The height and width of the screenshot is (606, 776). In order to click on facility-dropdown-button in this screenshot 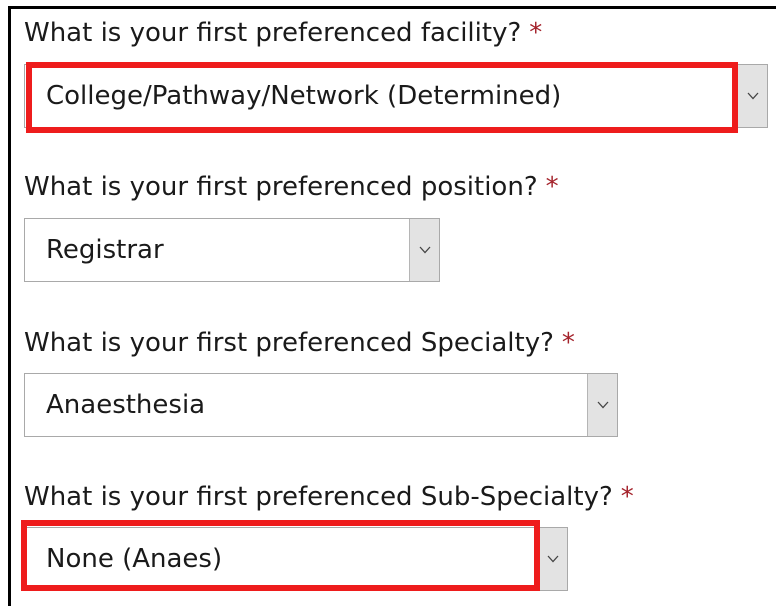, I will do `click(752, 96)`.